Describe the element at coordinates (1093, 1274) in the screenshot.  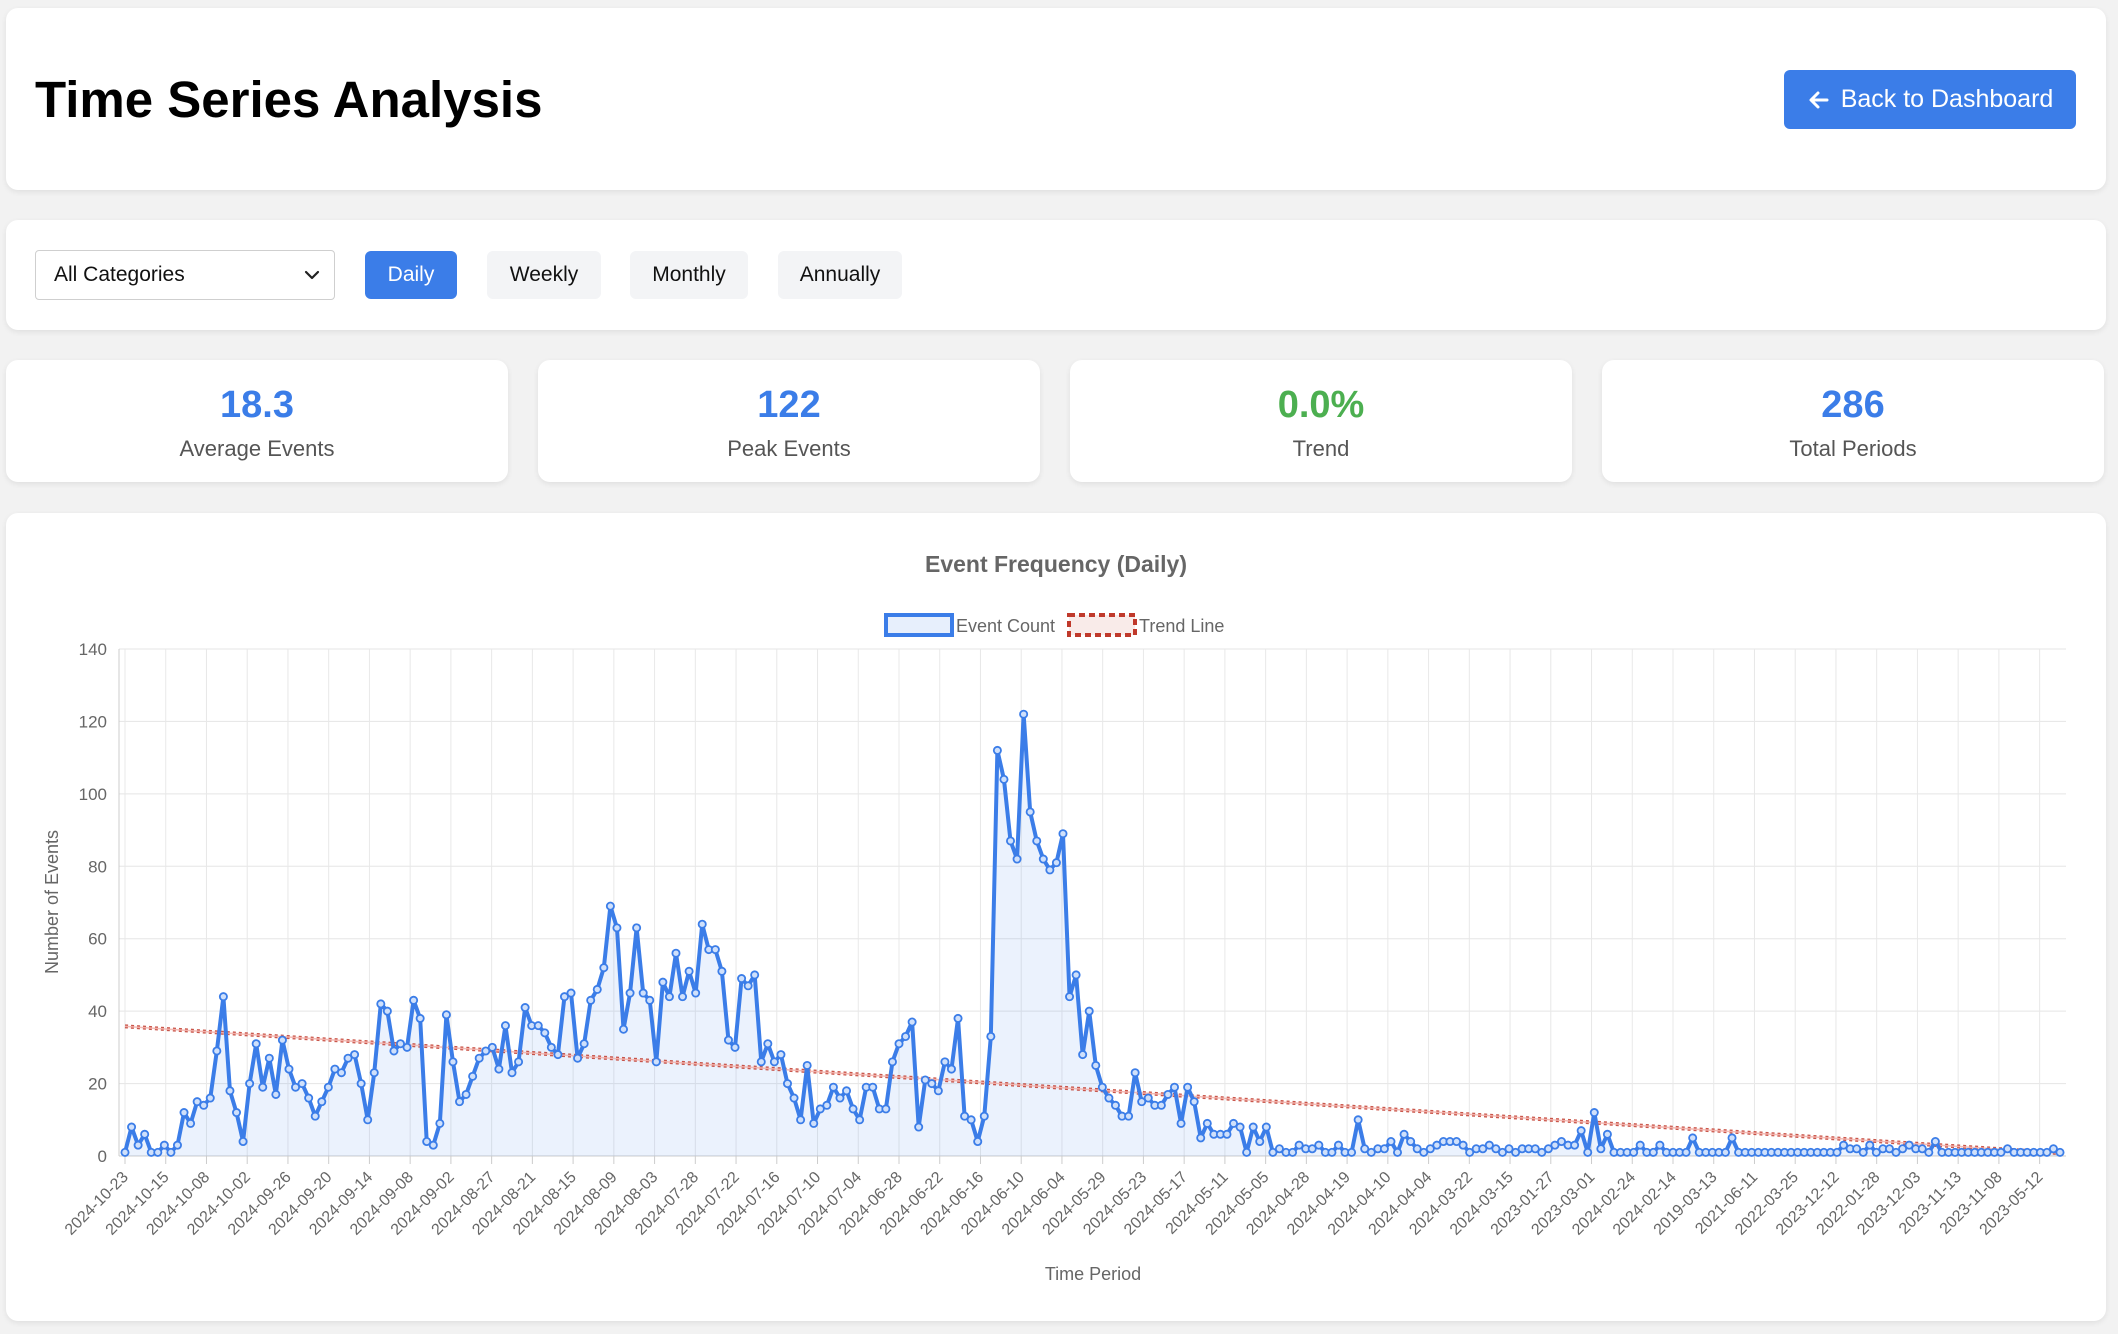
I see `x-axis-title: Time Period` at that location.